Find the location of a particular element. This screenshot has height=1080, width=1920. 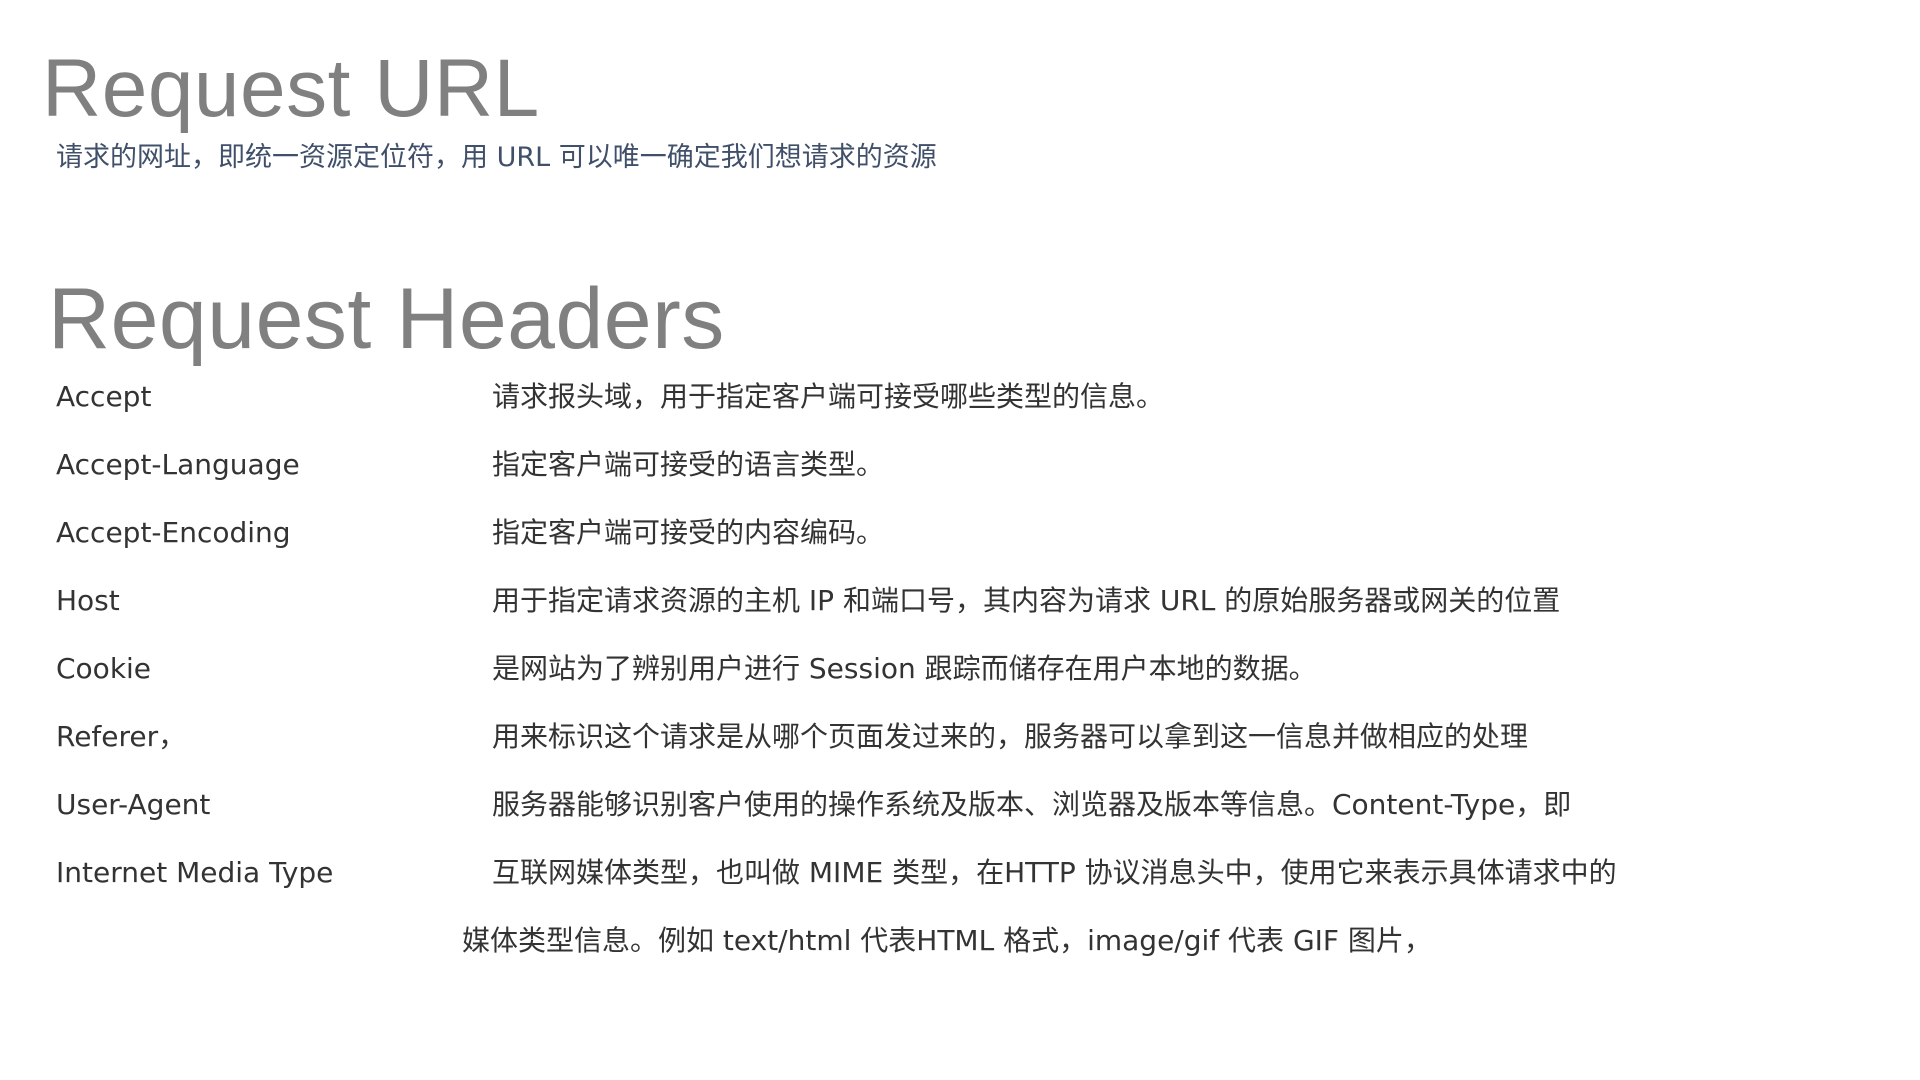

header-desc-accept-language: 指定客户端可接受的语言类型。 is located at coordinates (688, 464).